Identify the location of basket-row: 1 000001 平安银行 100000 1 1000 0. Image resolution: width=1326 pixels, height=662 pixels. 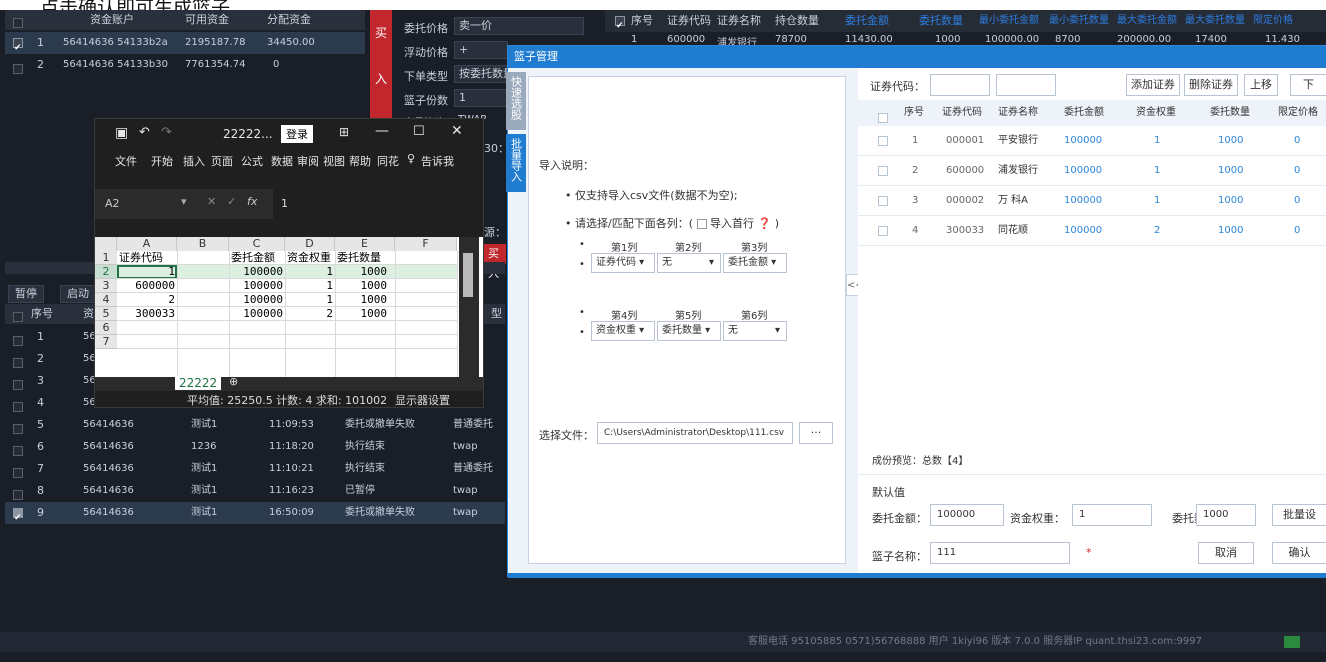
(1092, 141).